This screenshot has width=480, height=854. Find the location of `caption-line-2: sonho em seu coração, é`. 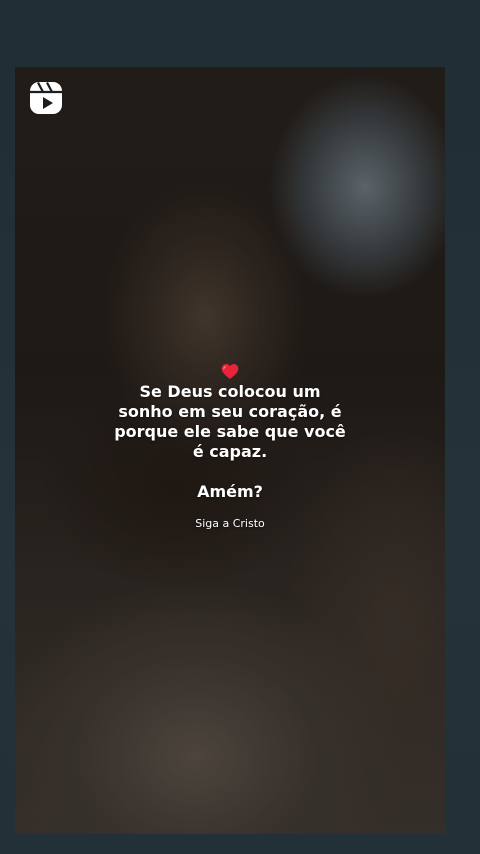

caption-line-2: sonho em seu coração, é is located at coordinates (230, 411).